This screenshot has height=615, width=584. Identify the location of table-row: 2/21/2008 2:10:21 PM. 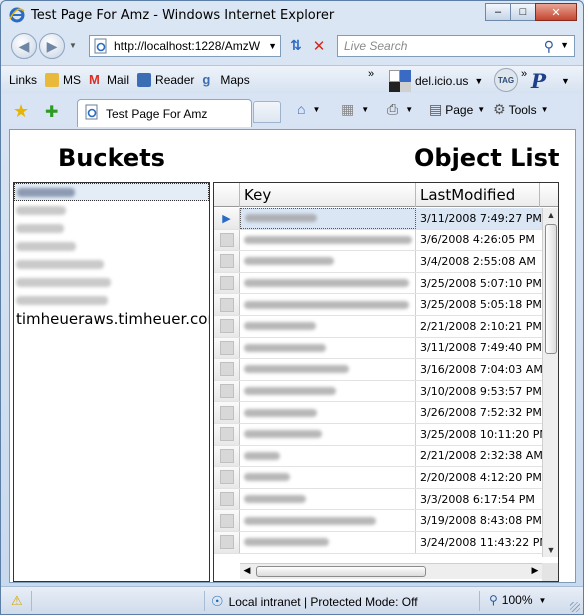
(378, 326).